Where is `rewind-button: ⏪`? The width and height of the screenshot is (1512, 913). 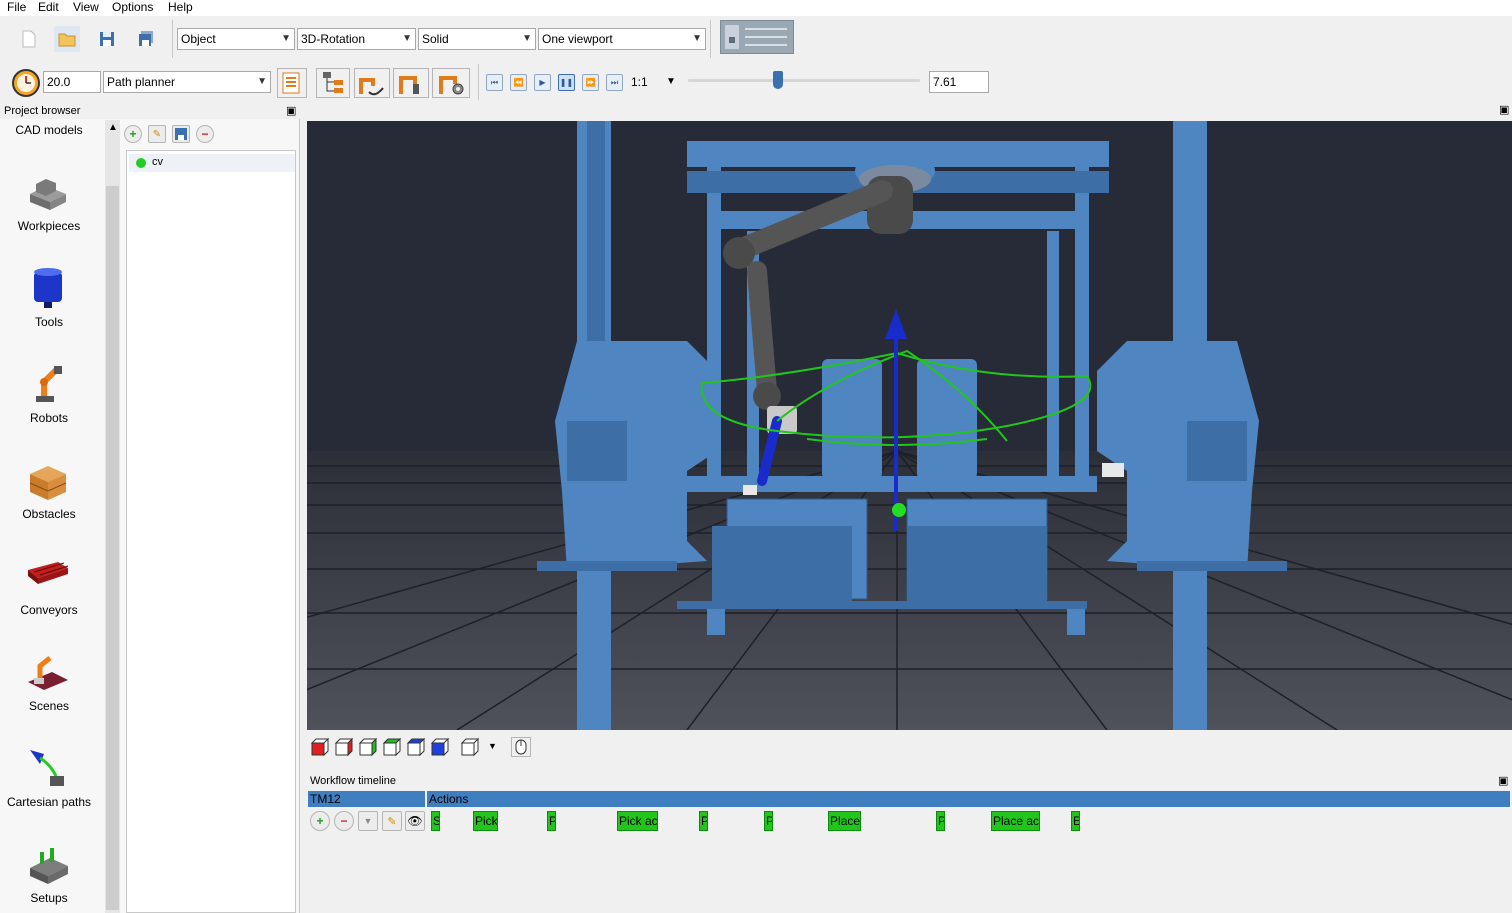 rewind-button: ⏪ is located at coordinates (518, 82).